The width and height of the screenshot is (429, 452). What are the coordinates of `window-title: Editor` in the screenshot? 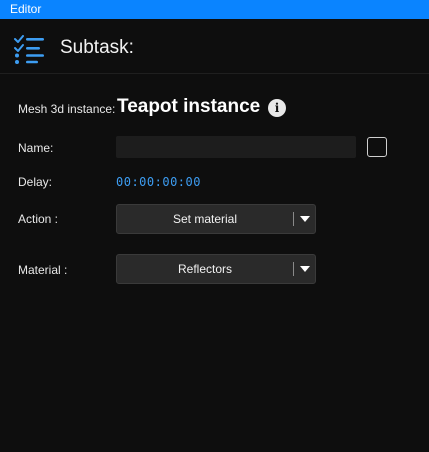 It's located at (26, 9).